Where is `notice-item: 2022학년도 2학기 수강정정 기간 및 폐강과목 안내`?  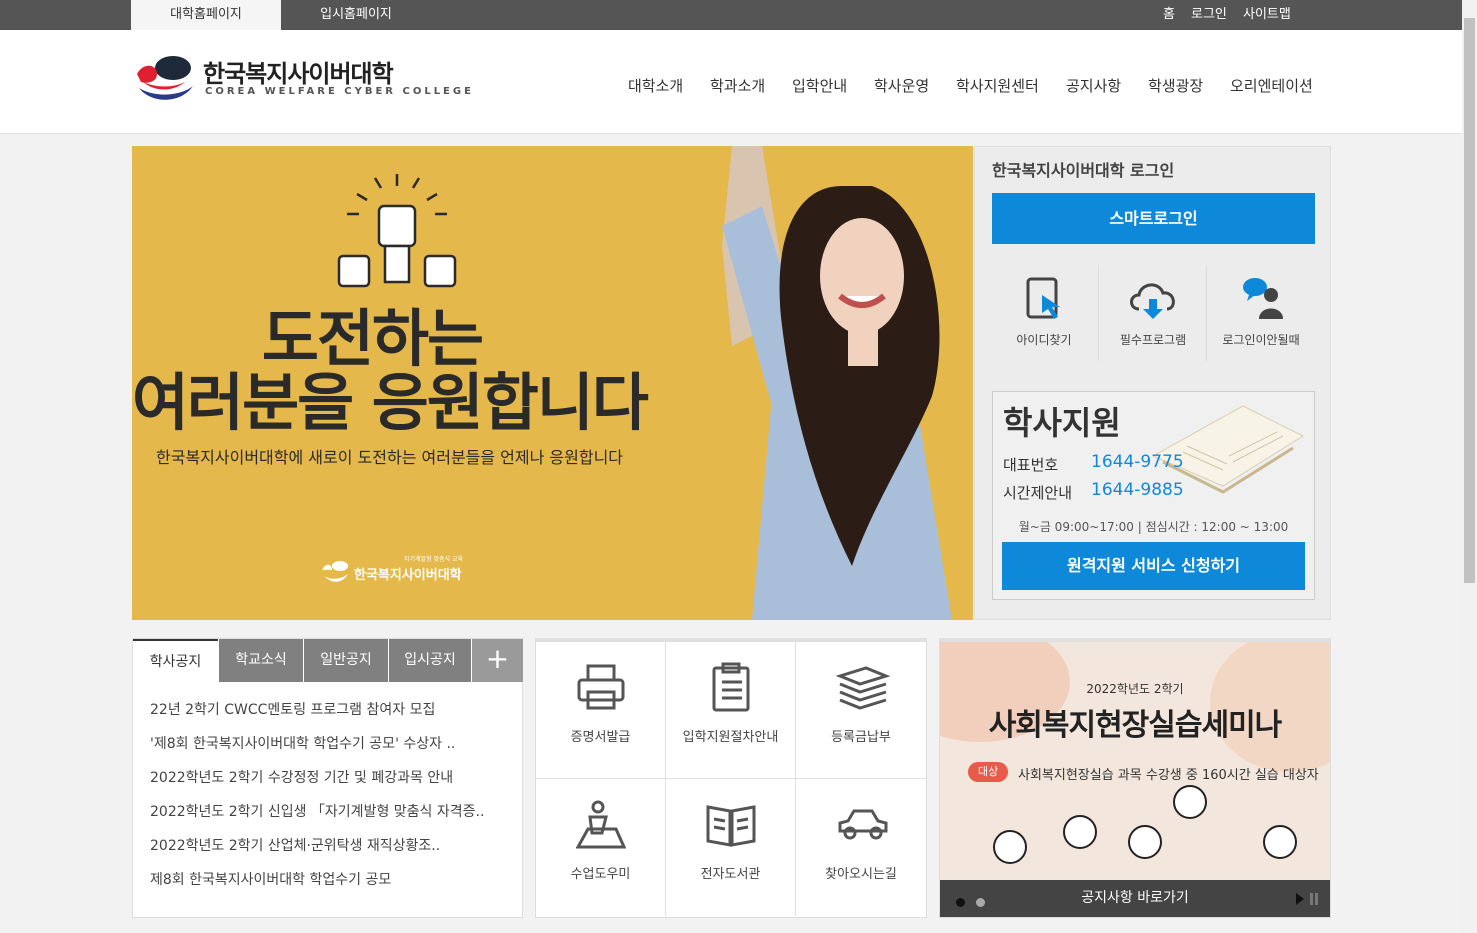
notice-item: 2022학년도 2학기 수강정정 기간 및 폐강과목 안내 is located at coordinates (330, 784).